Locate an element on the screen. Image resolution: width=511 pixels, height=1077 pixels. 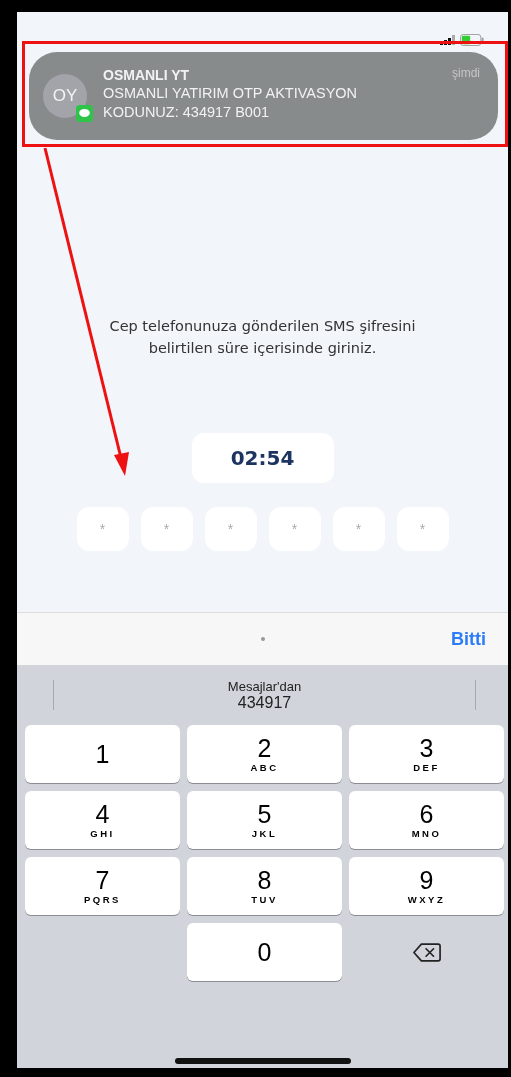
dot-icon is located at coordinates (262, 639).